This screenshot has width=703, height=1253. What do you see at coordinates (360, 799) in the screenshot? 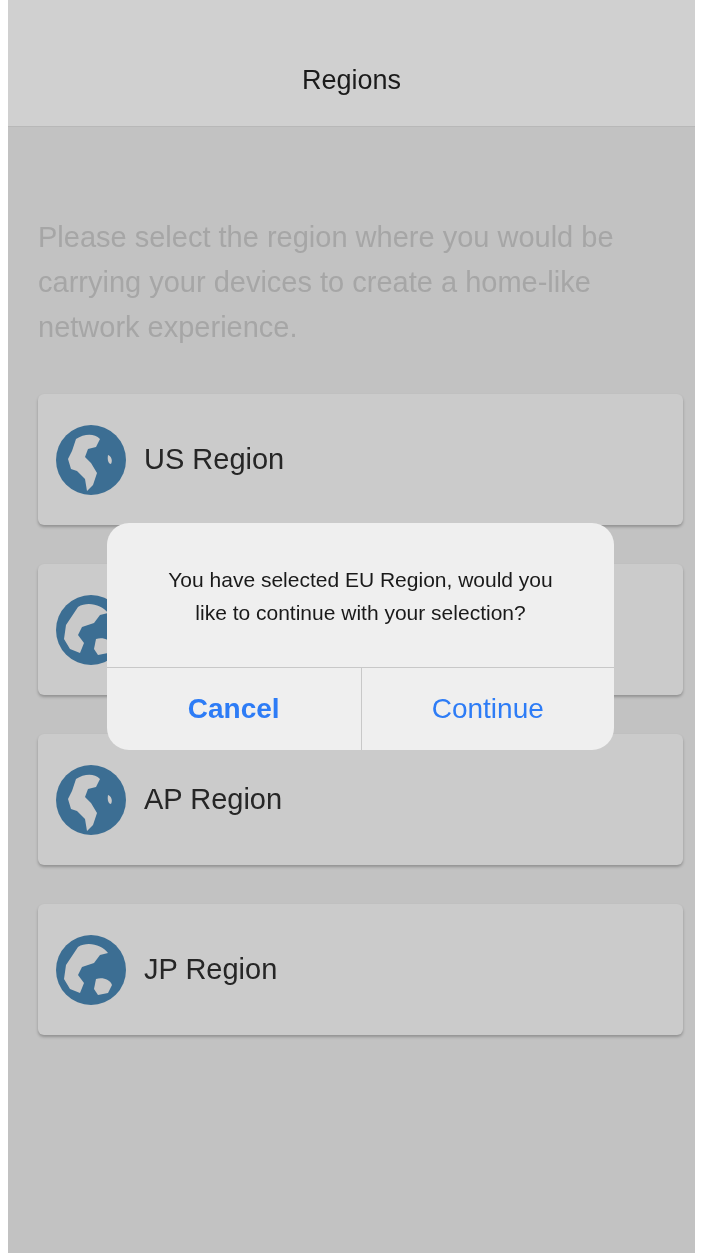
I see `region-option: AP Region` at bounding box center [360, 799].